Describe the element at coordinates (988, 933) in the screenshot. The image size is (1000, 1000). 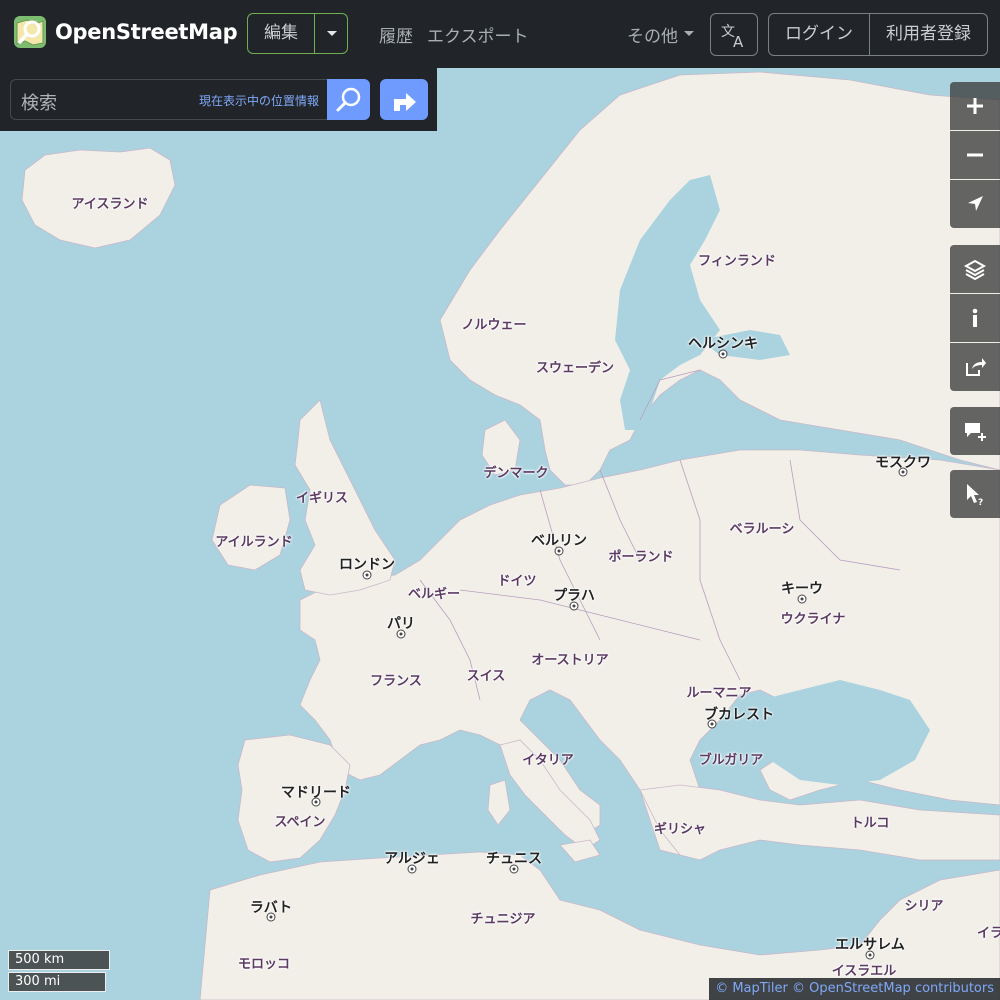
I see `map-label-country: イラ` at that location.